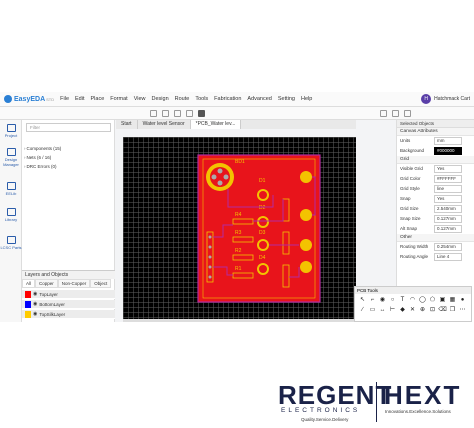 The height and width of the screenshot is (428, 474). I want to click on grid-size-field: 2.540mm, so click(448, 209).